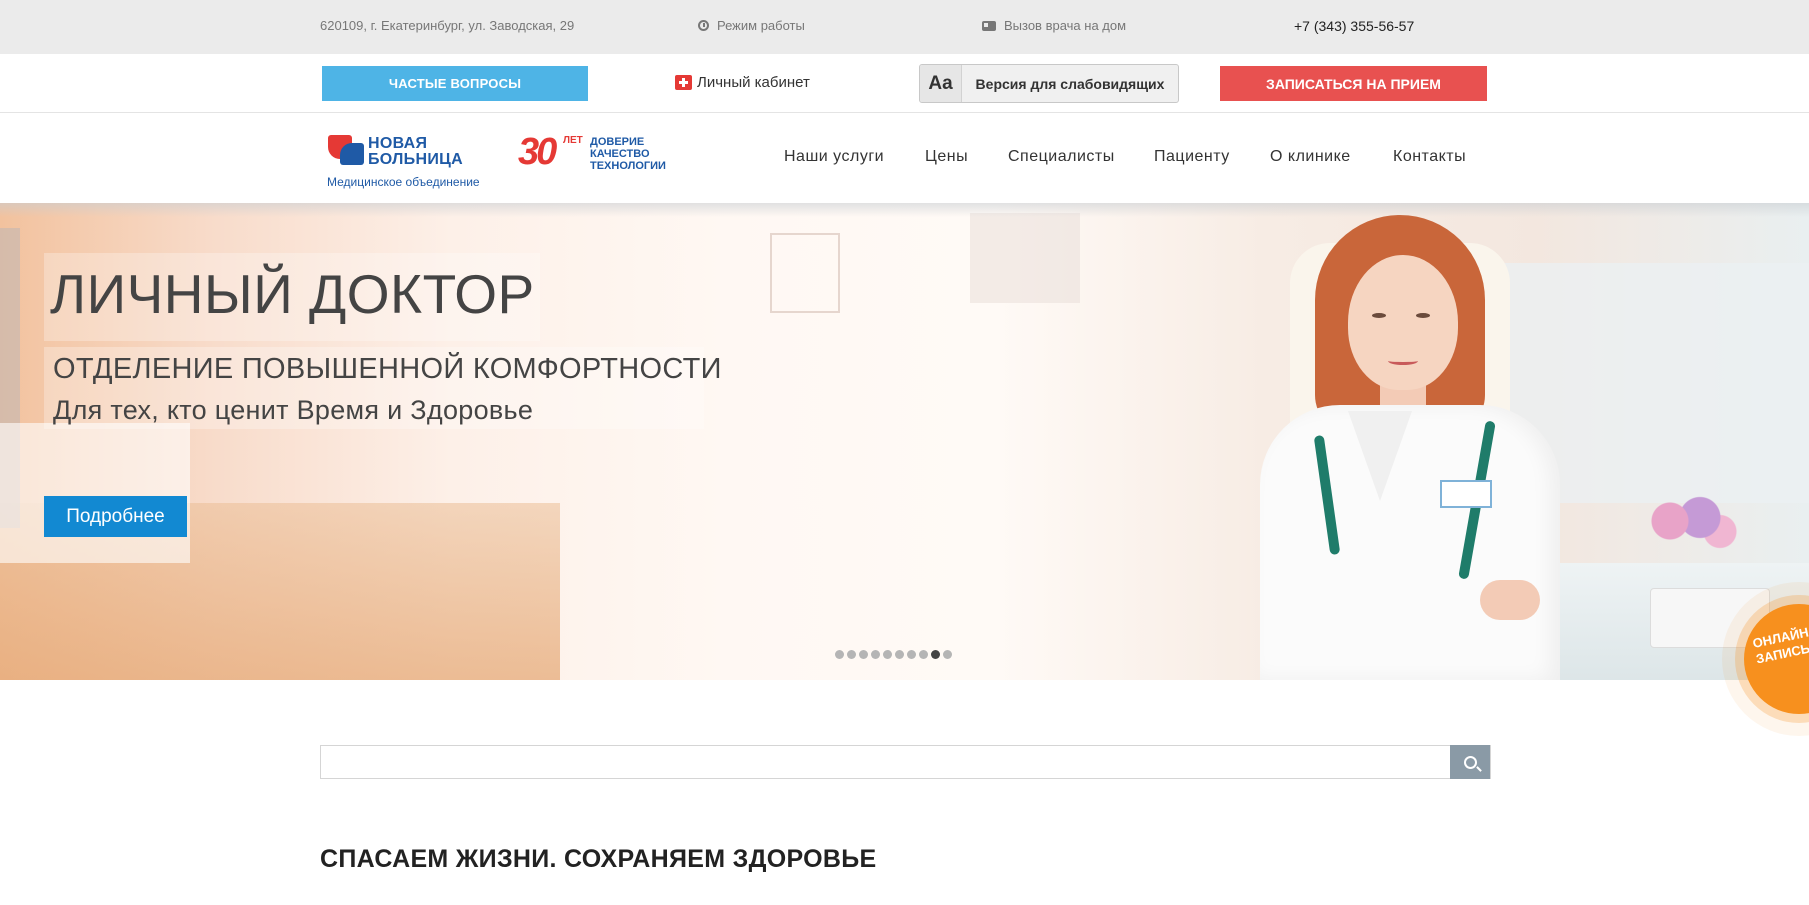 The height and width of the screenshot is (905, 1809). Describe the element at coordinates (753, 82) in the screenshot. I see `personal-cabinet-label: Личный кабинет` at that location.